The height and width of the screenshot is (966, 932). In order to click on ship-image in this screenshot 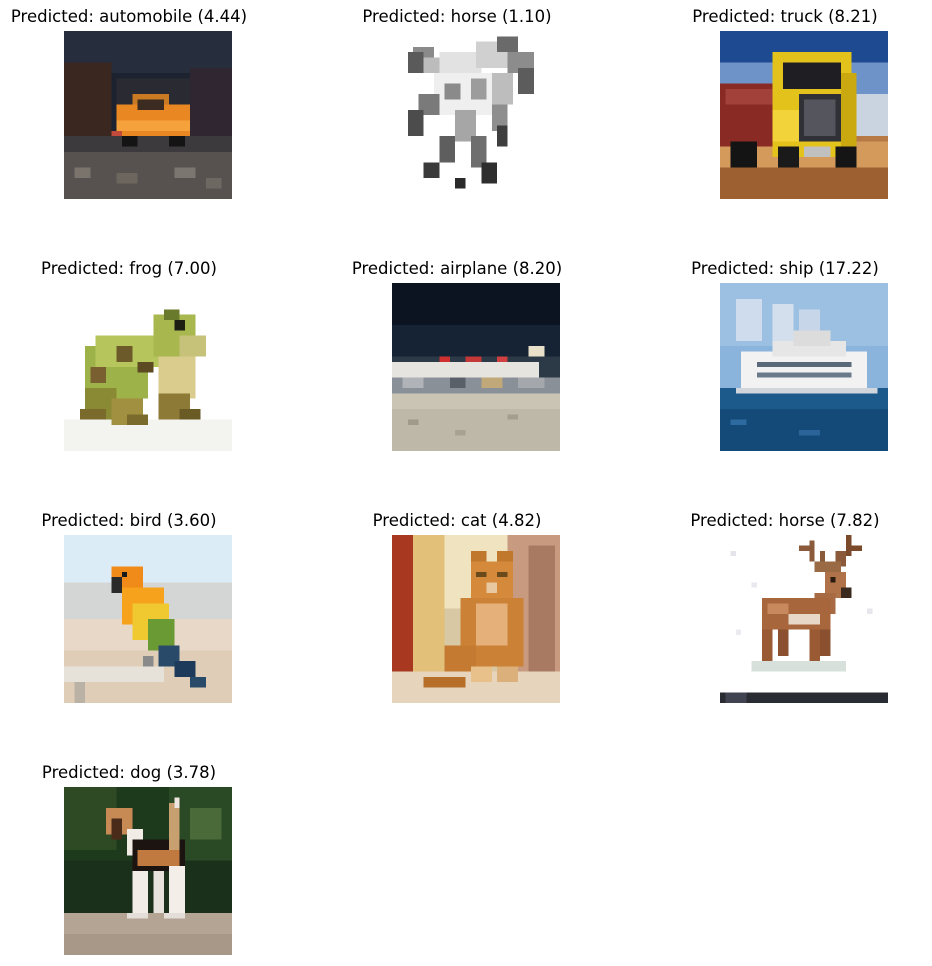, I will do `click(804, 367)`.